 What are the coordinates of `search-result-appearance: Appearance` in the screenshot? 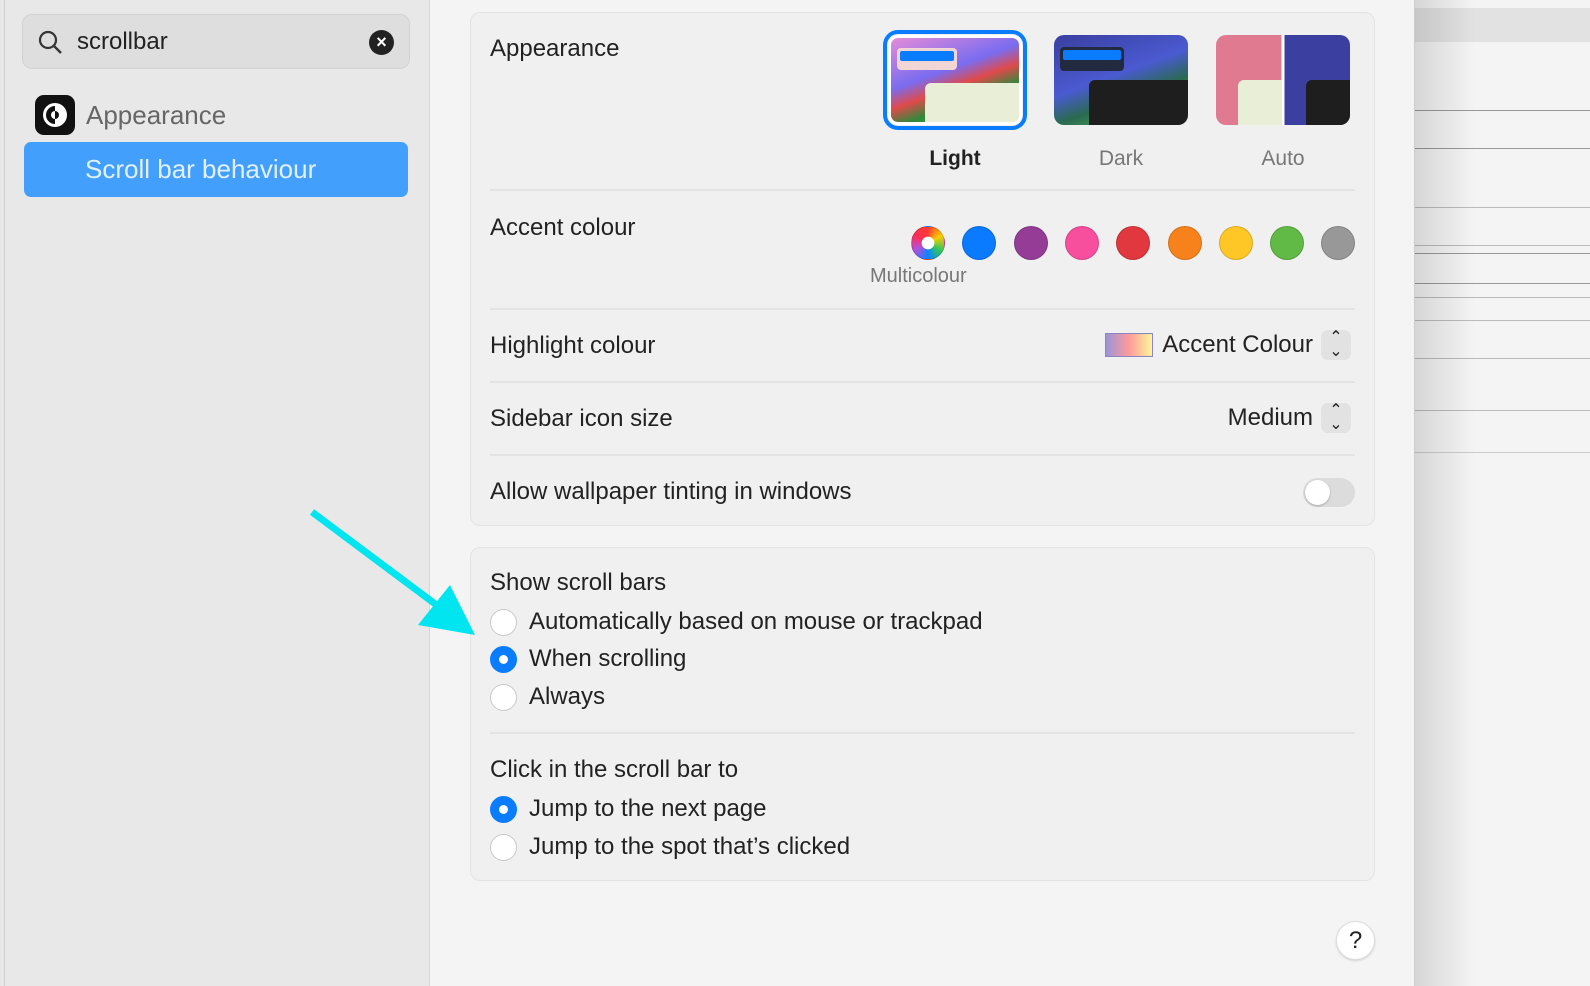 It's located at (130, 115).